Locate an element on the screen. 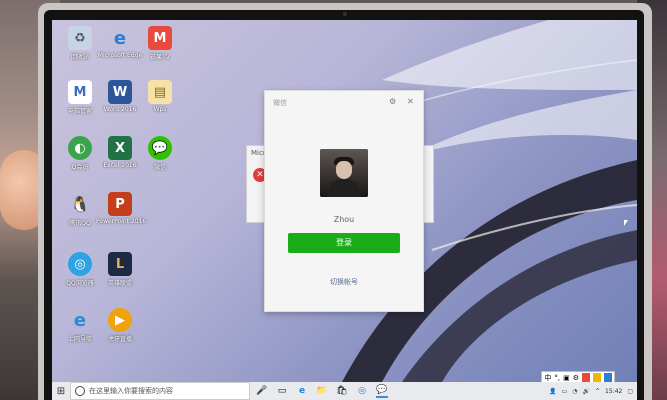 Image resolution: width=667 pixels, height=400 pixels. people-icon: 👤 is located at coordinates (552, 391).